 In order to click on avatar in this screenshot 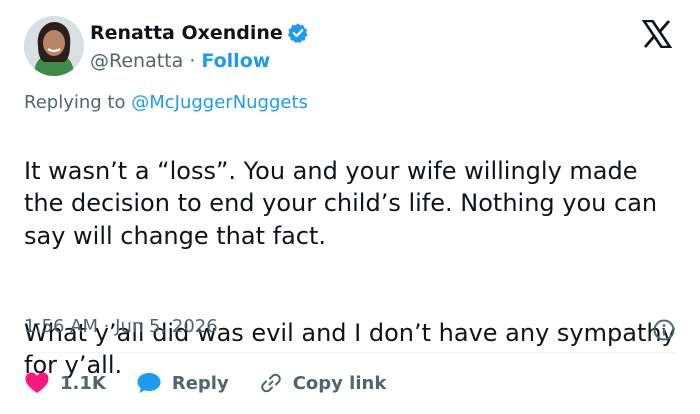, I will do `click(54, 46)`.